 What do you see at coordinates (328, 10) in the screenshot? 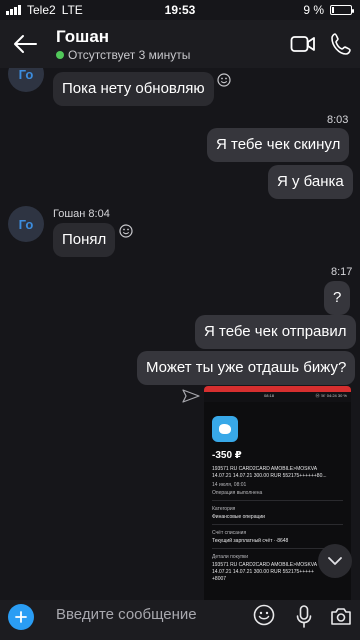
I see `status-right: 9 %` at bounding box center [328, 10].